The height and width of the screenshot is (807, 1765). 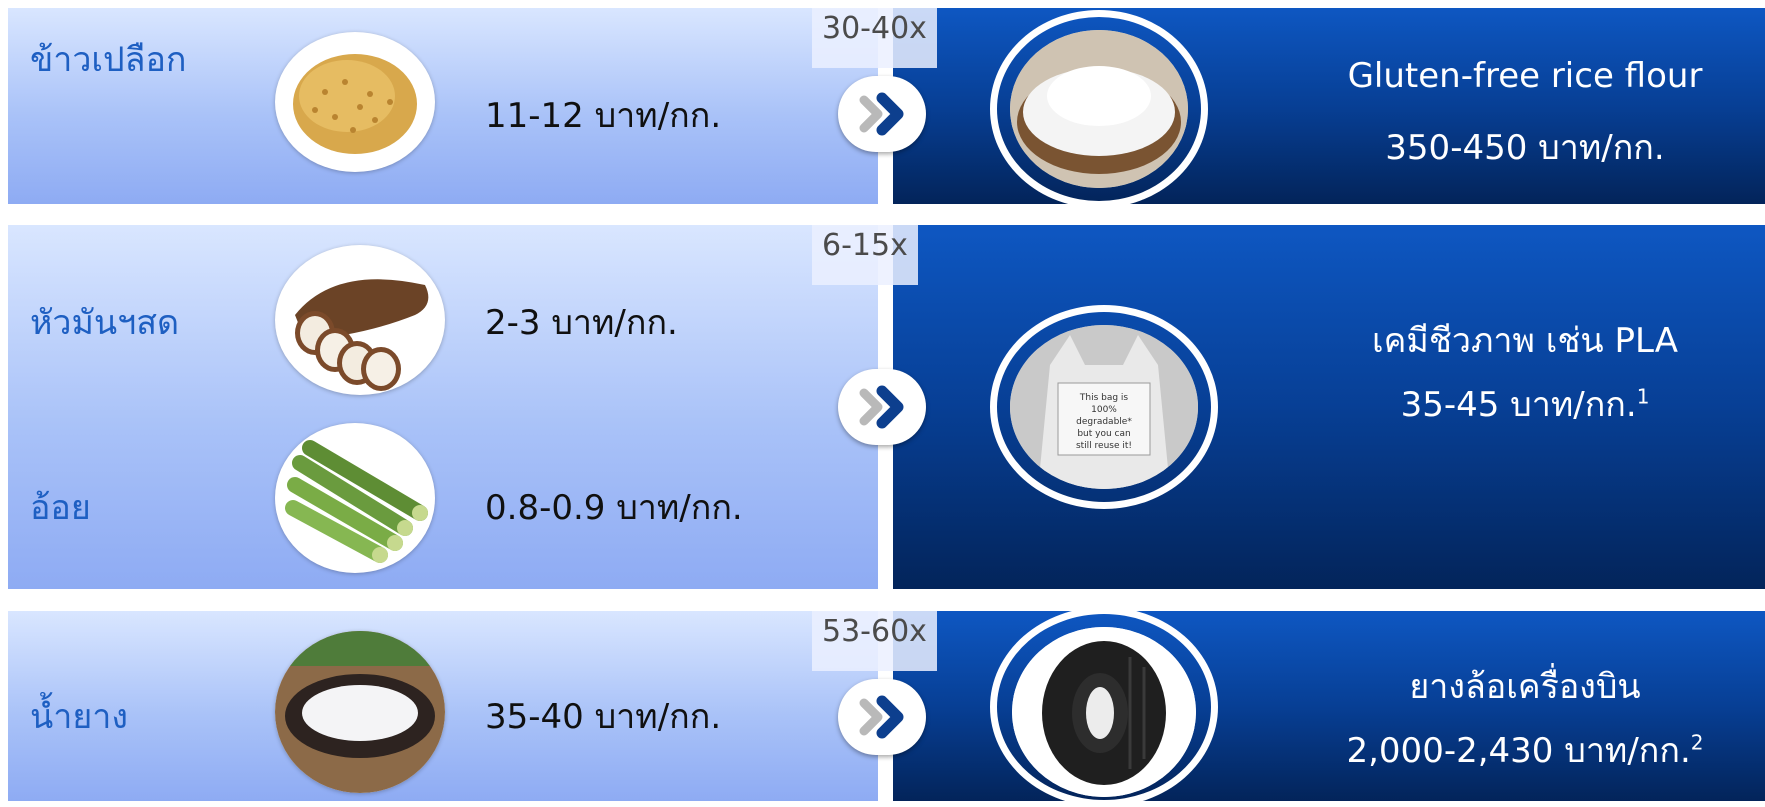 What do you see at coordinates (79, 717) in the screenshot?
I see `raw-label-latex: น้ำยาง` at bounding box center [79, 717].